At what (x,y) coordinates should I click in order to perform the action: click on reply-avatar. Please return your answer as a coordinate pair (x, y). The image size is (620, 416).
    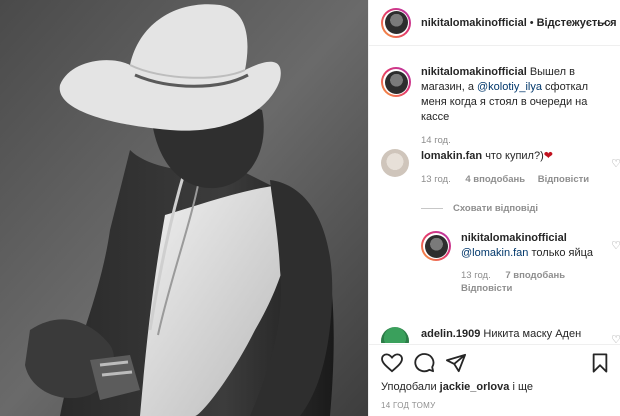
    Looking at the image, I should click on (436, 246).